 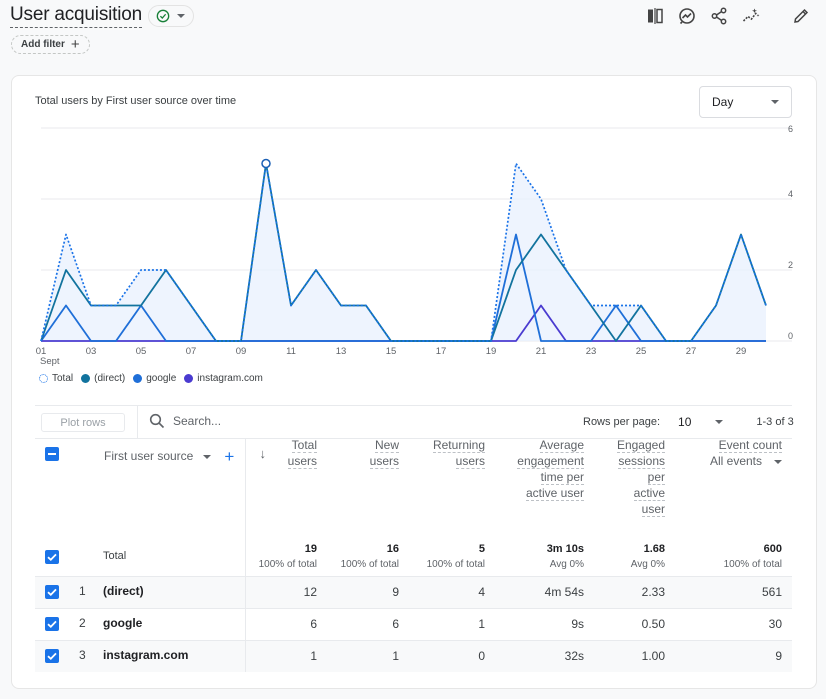 I want to click on legend-label: (direct), so click(x=110, y=378).